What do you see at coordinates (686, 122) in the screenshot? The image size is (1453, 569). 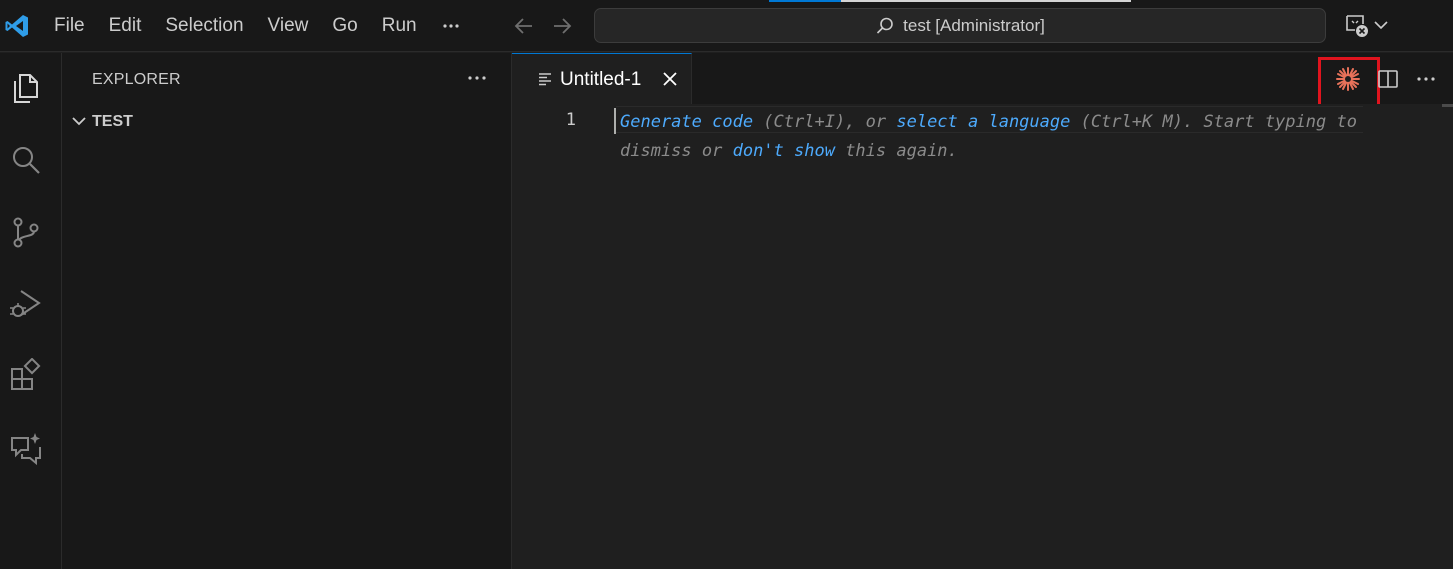 I see `generate-code-link: Generate code` at bounding box center [686, 122].